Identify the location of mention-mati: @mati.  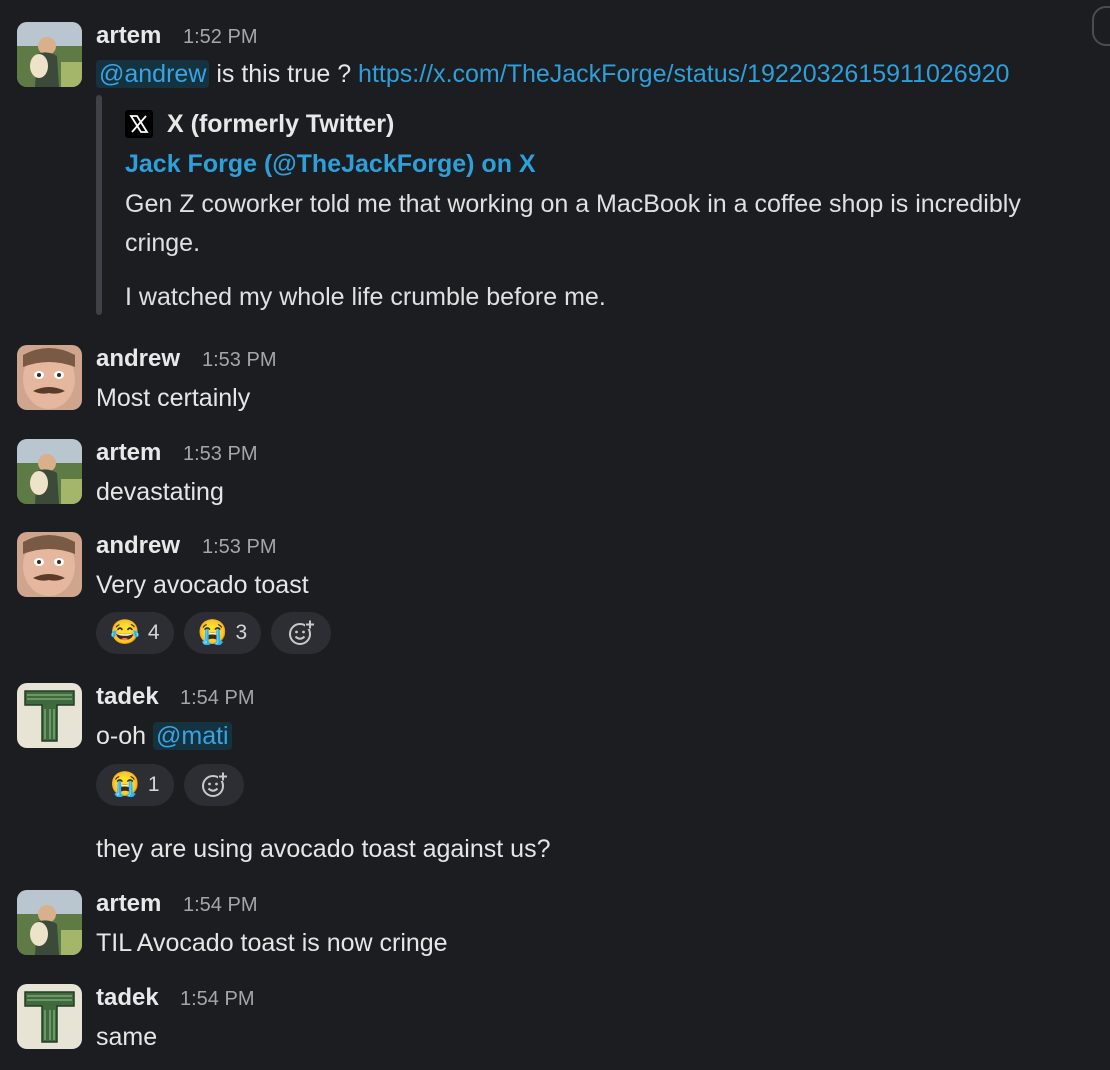
(192, 736).